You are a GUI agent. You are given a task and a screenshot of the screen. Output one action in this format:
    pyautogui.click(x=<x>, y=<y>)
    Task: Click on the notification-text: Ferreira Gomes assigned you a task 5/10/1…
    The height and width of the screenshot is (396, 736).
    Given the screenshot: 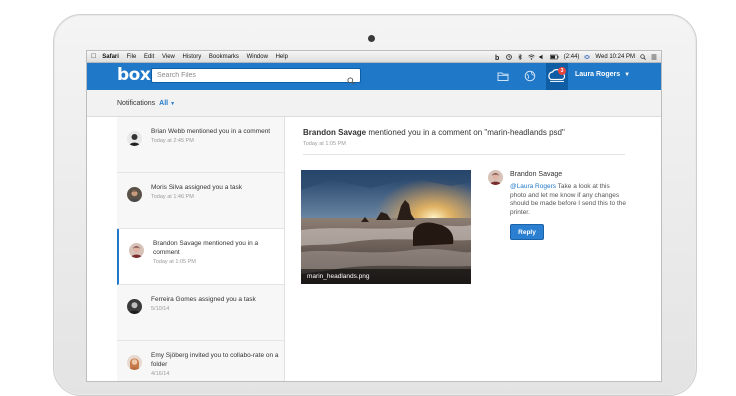 What is the action you would take?
    pyautogui.click(x=215, y=304)
    